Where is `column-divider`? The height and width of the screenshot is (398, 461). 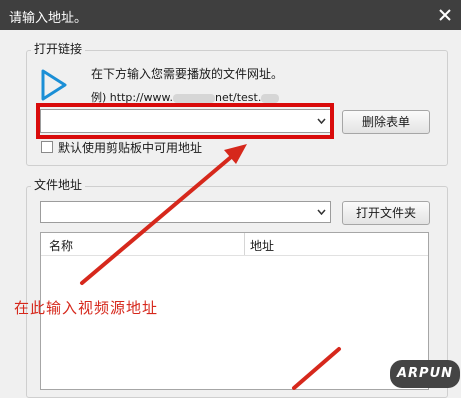
column-divider is located at coordinates (244, 244).